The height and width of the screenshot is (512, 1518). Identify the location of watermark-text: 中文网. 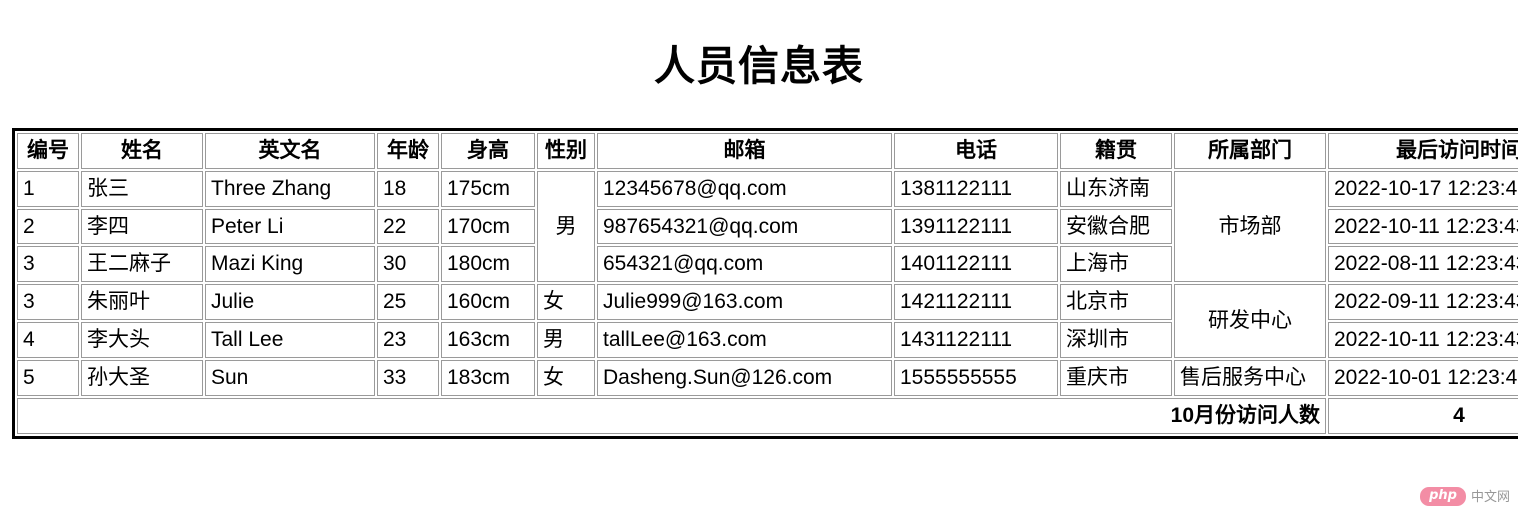
(1490, 496).